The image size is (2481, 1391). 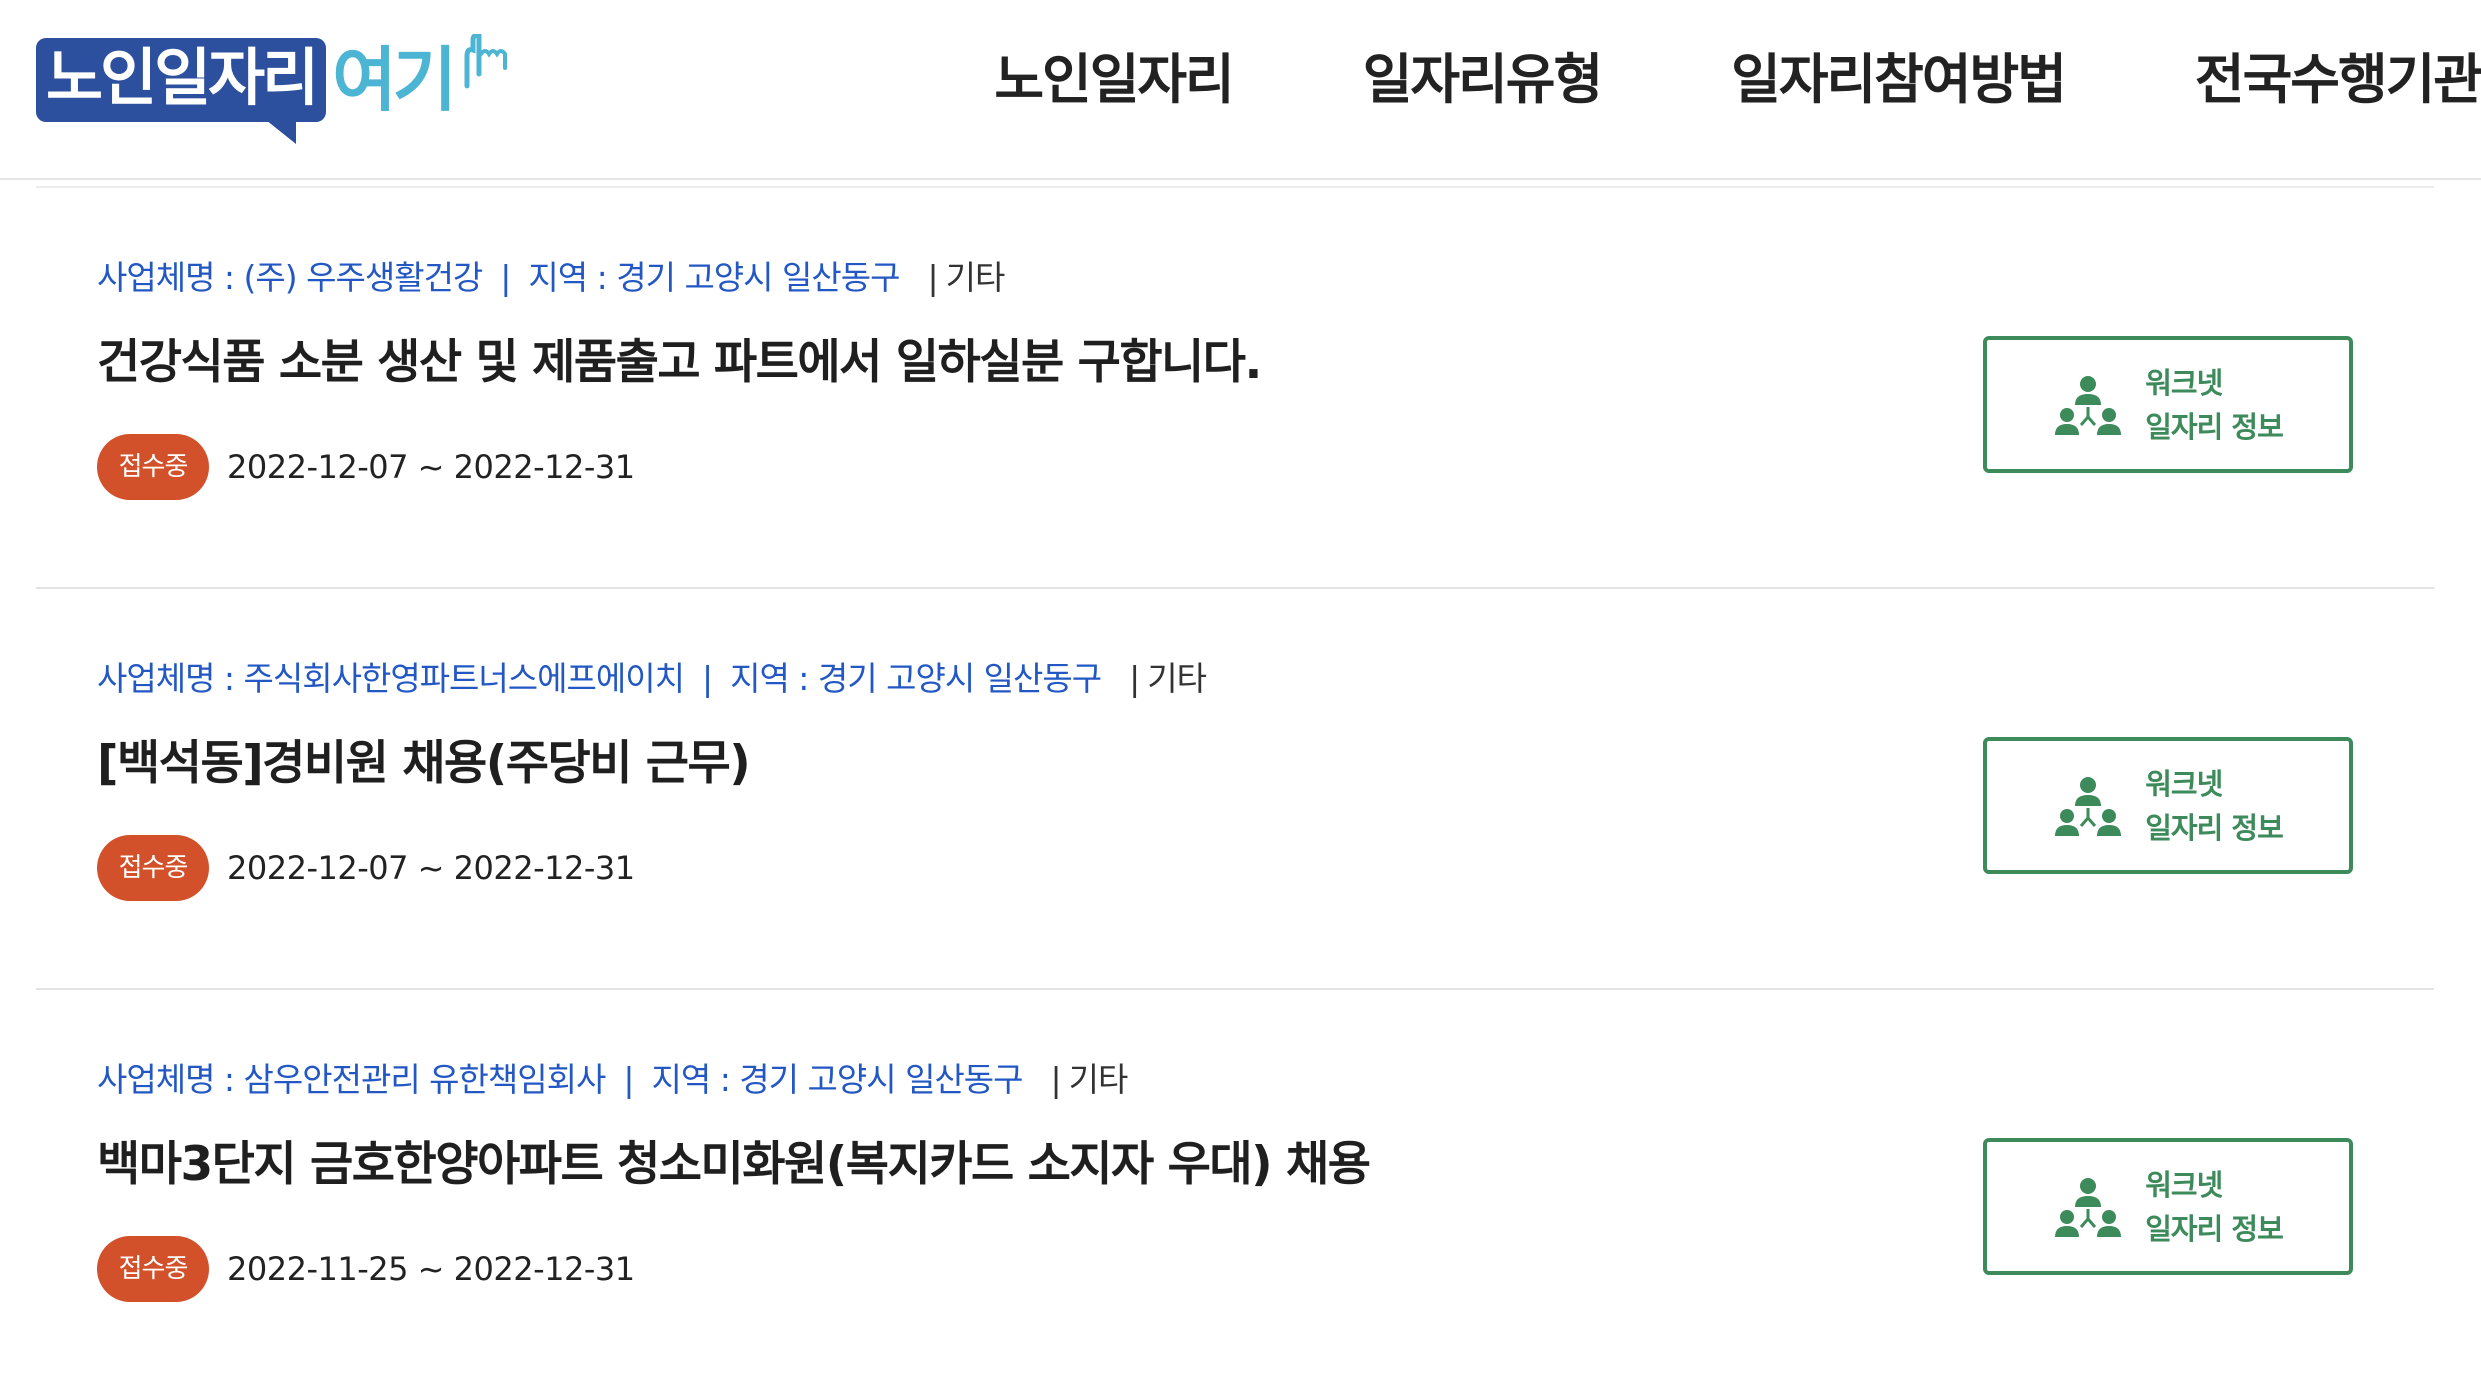 I want to click on site-header: 노인일자리 여기 노인일자리 일자리유형 일자리참여방법 전국수행기관, so click(x=1240, y=90).